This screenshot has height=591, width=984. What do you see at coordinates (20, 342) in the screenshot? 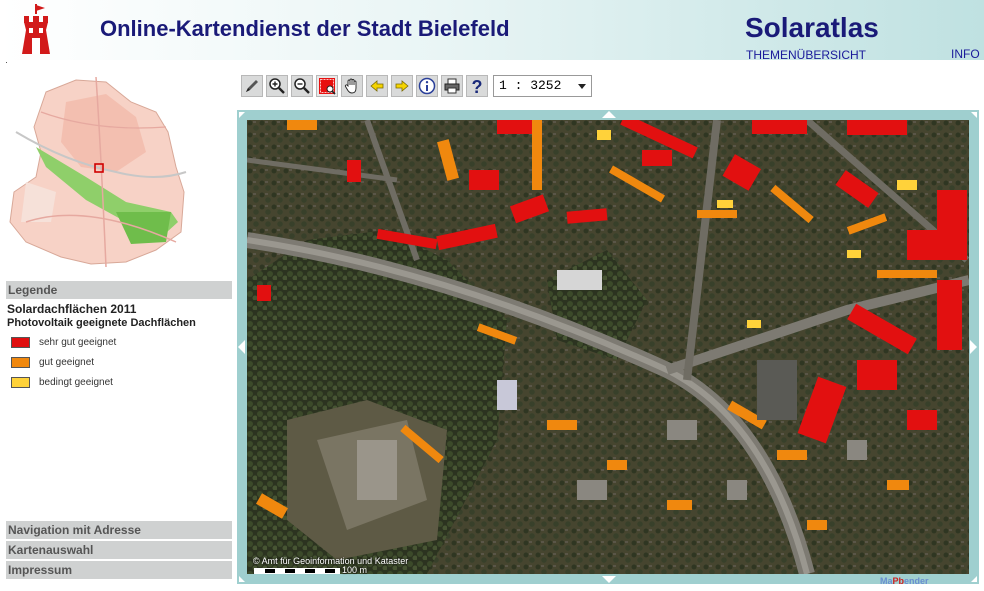
I see `legend-swatch-red` at bounding box center [20, 342].